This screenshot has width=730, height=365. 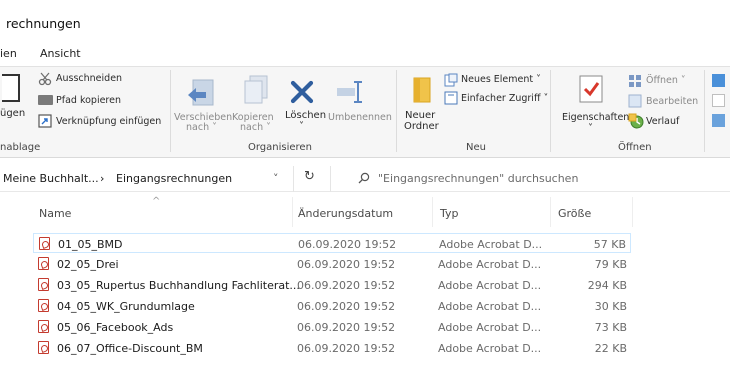 I want to click on scissors-icon, so click(x=45, y=79).